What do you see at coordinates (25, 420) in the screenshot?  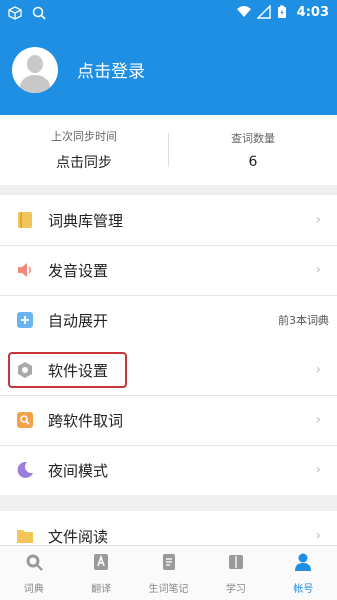 I see `search-box-icon` at bounding box center [25, 420].